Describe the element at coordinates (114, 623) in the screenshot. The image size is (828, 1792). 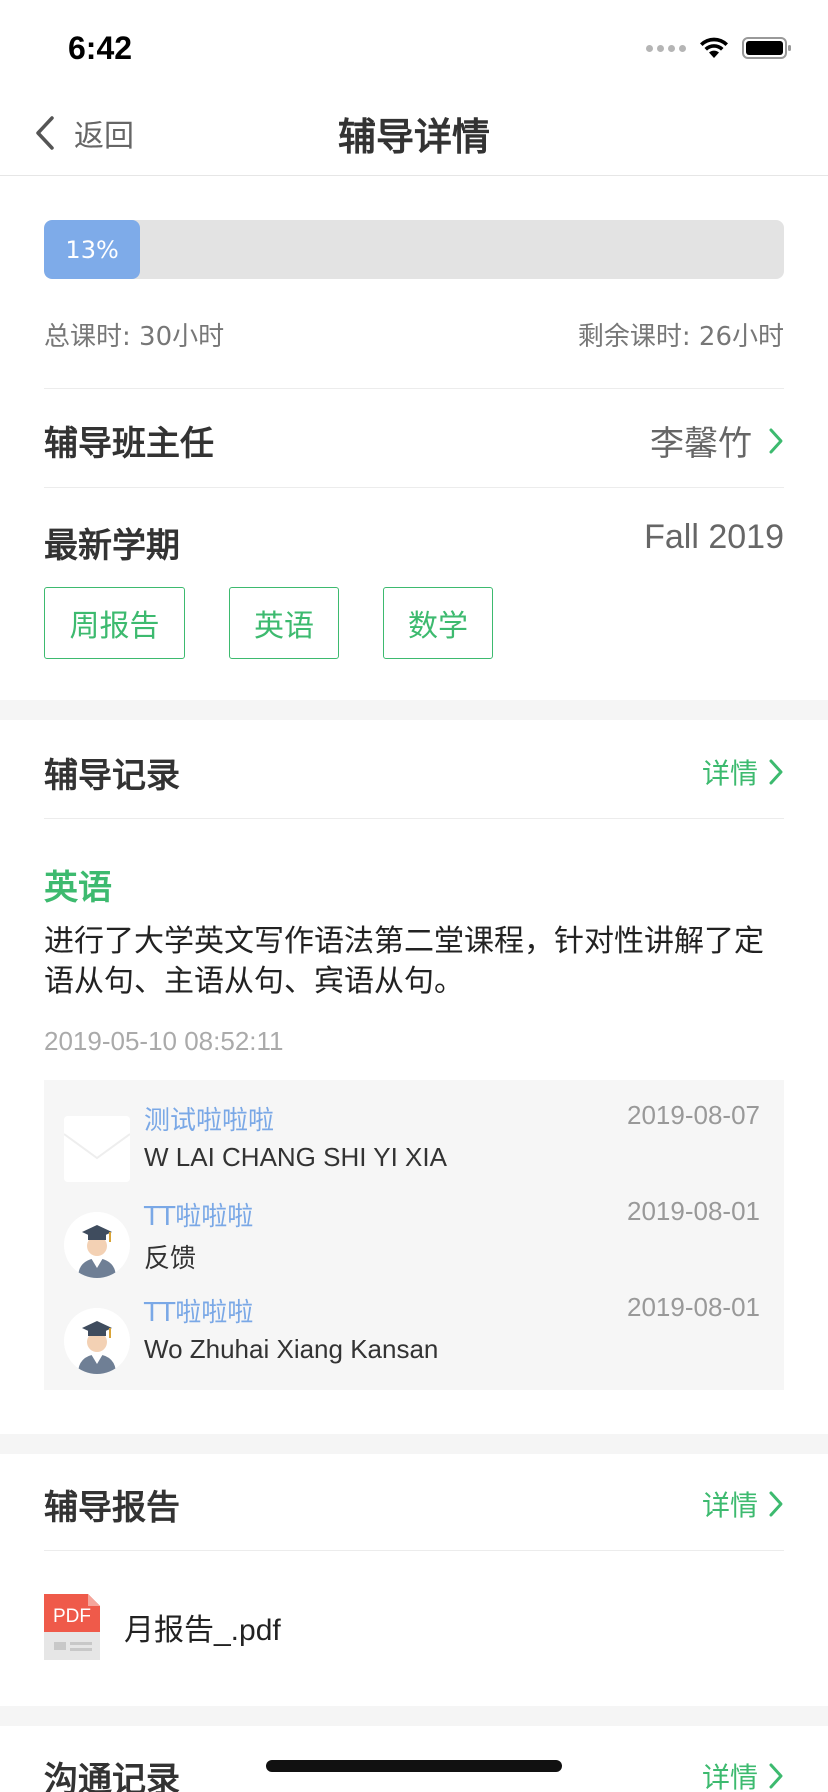
I see `tag-weekly-report: 周报告` at that location.